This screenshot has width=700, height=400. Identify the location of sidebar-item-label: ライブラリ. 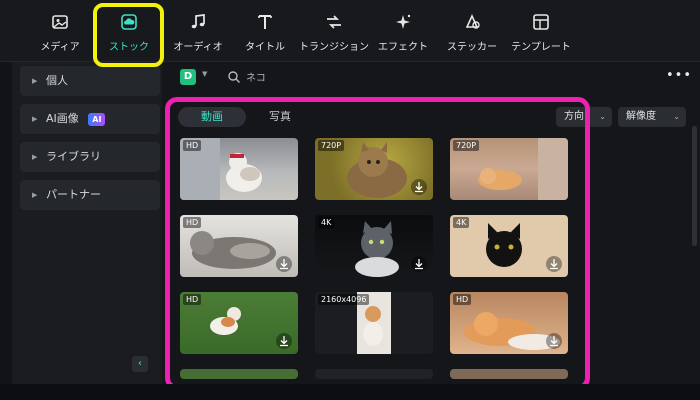
(73, 156).